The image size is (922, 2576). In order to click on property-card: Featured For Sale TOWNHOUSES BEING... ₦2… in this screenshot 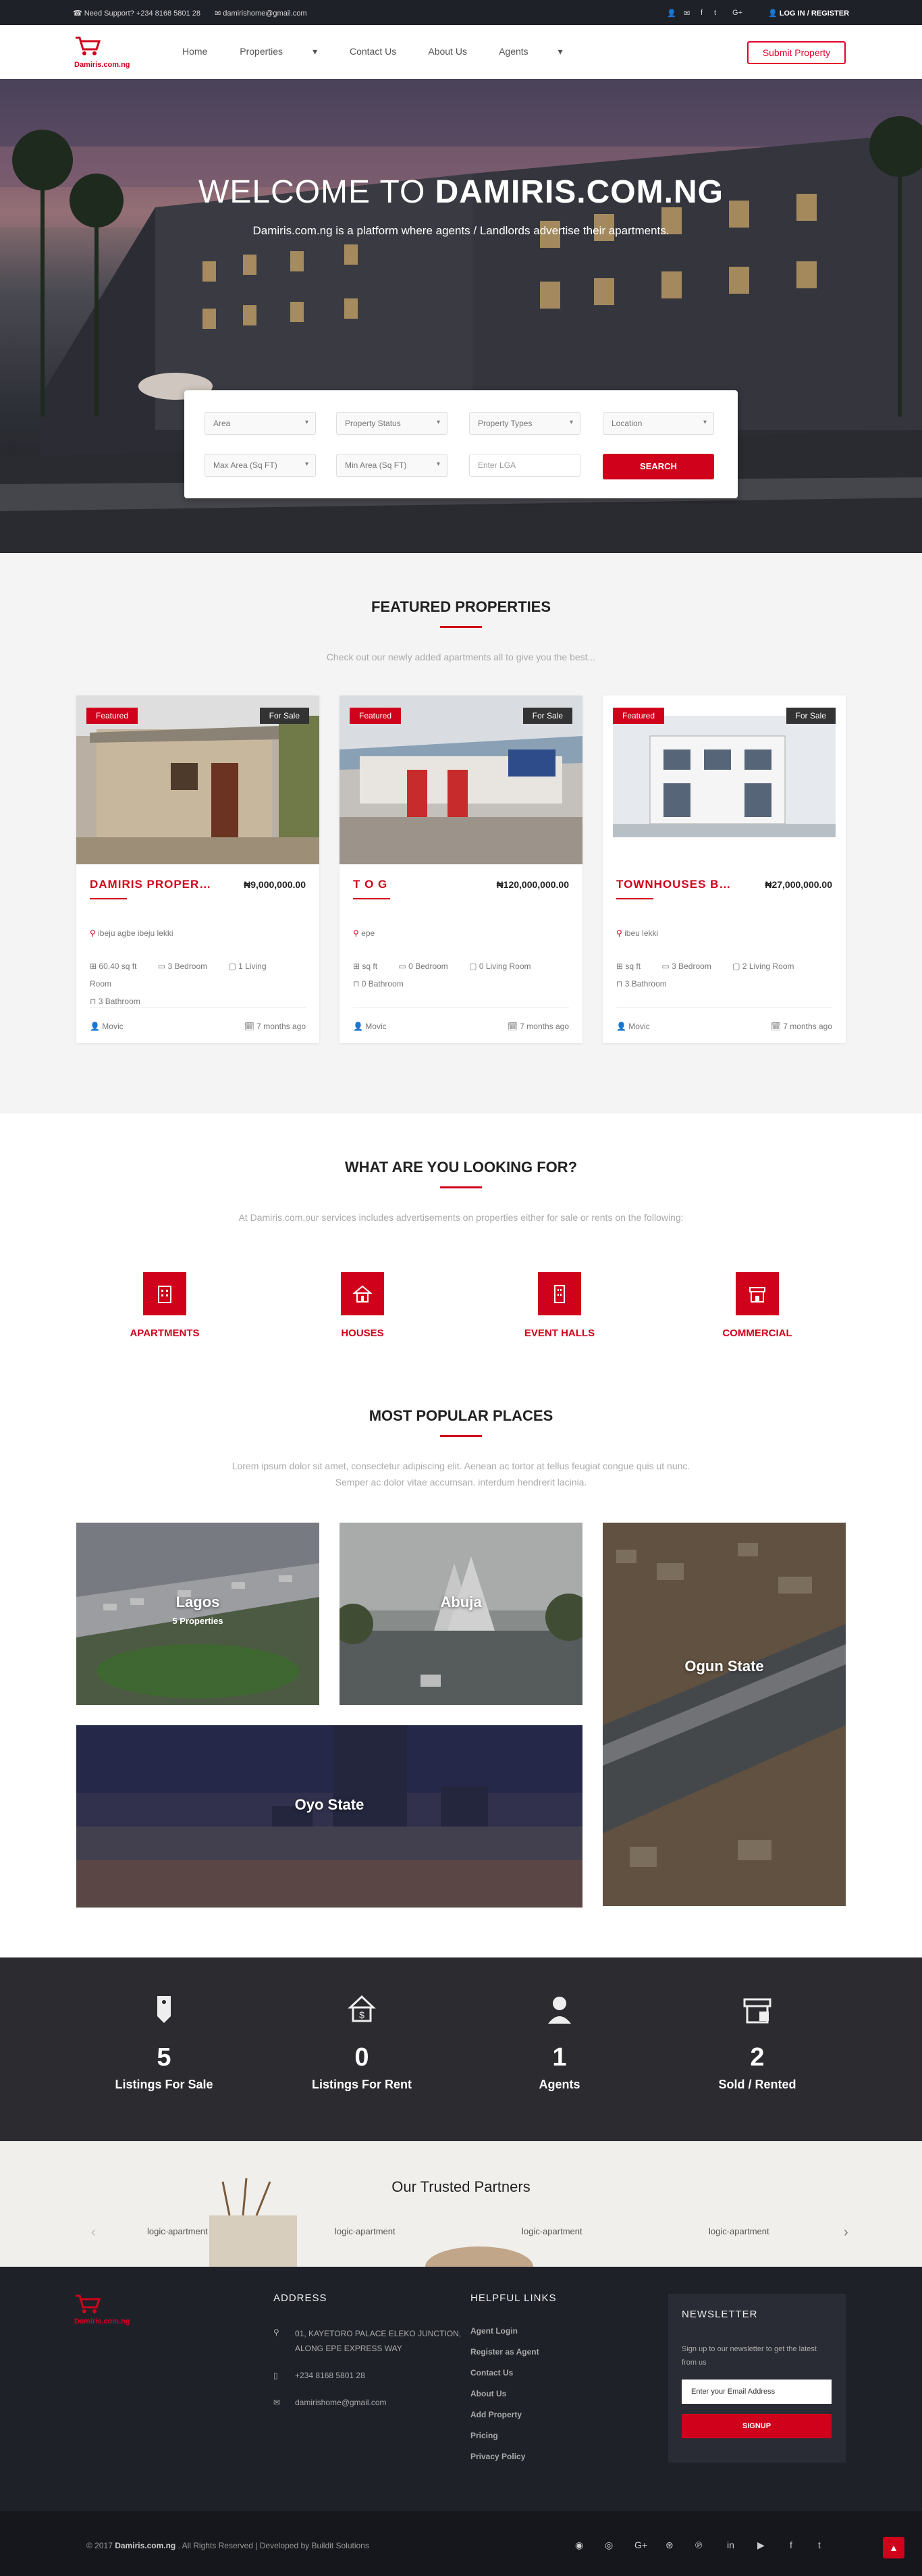, I will do `click(725, 869)`.